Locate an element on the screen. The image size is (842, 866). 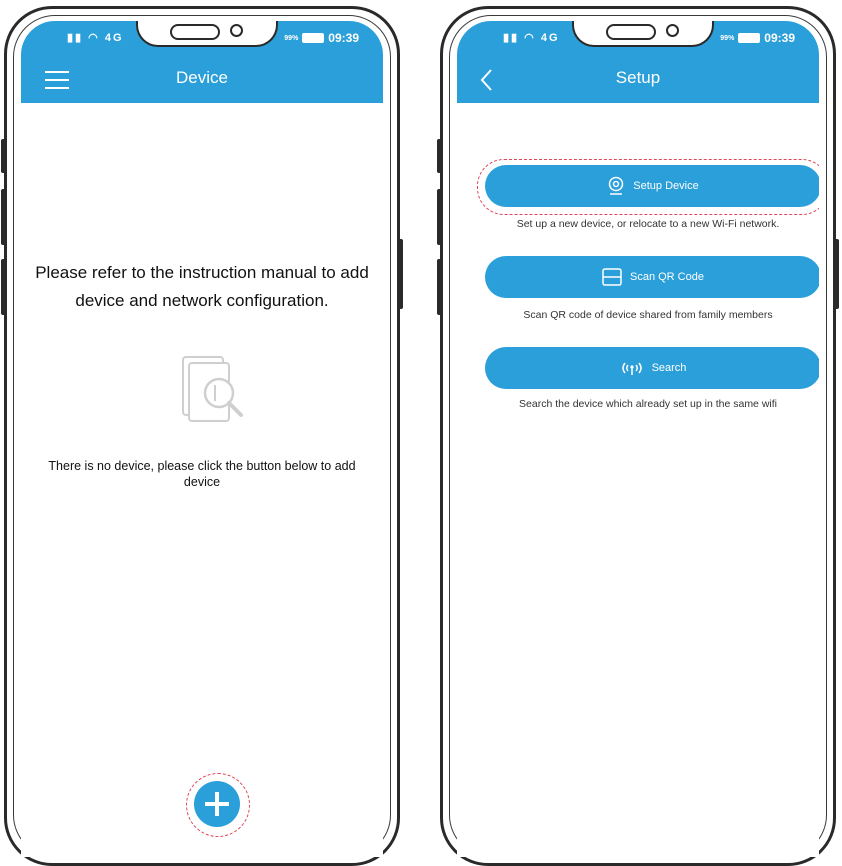
setup-device-button: Setup Device is located at coordinates (652, 186).